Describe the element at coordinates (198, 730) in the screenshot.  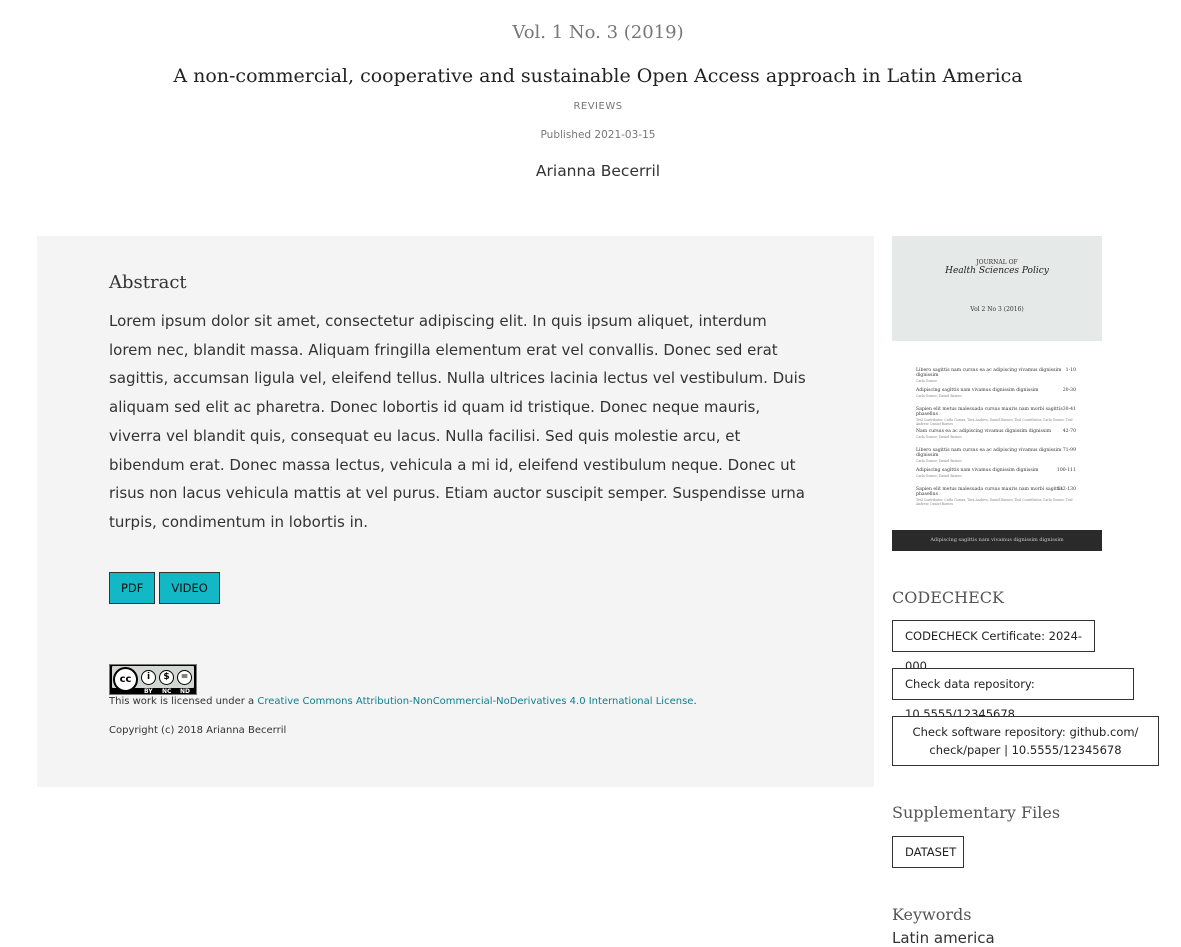
I see `copyright-text: Copyright (c) 2018 Arianna Becerril` at that location.